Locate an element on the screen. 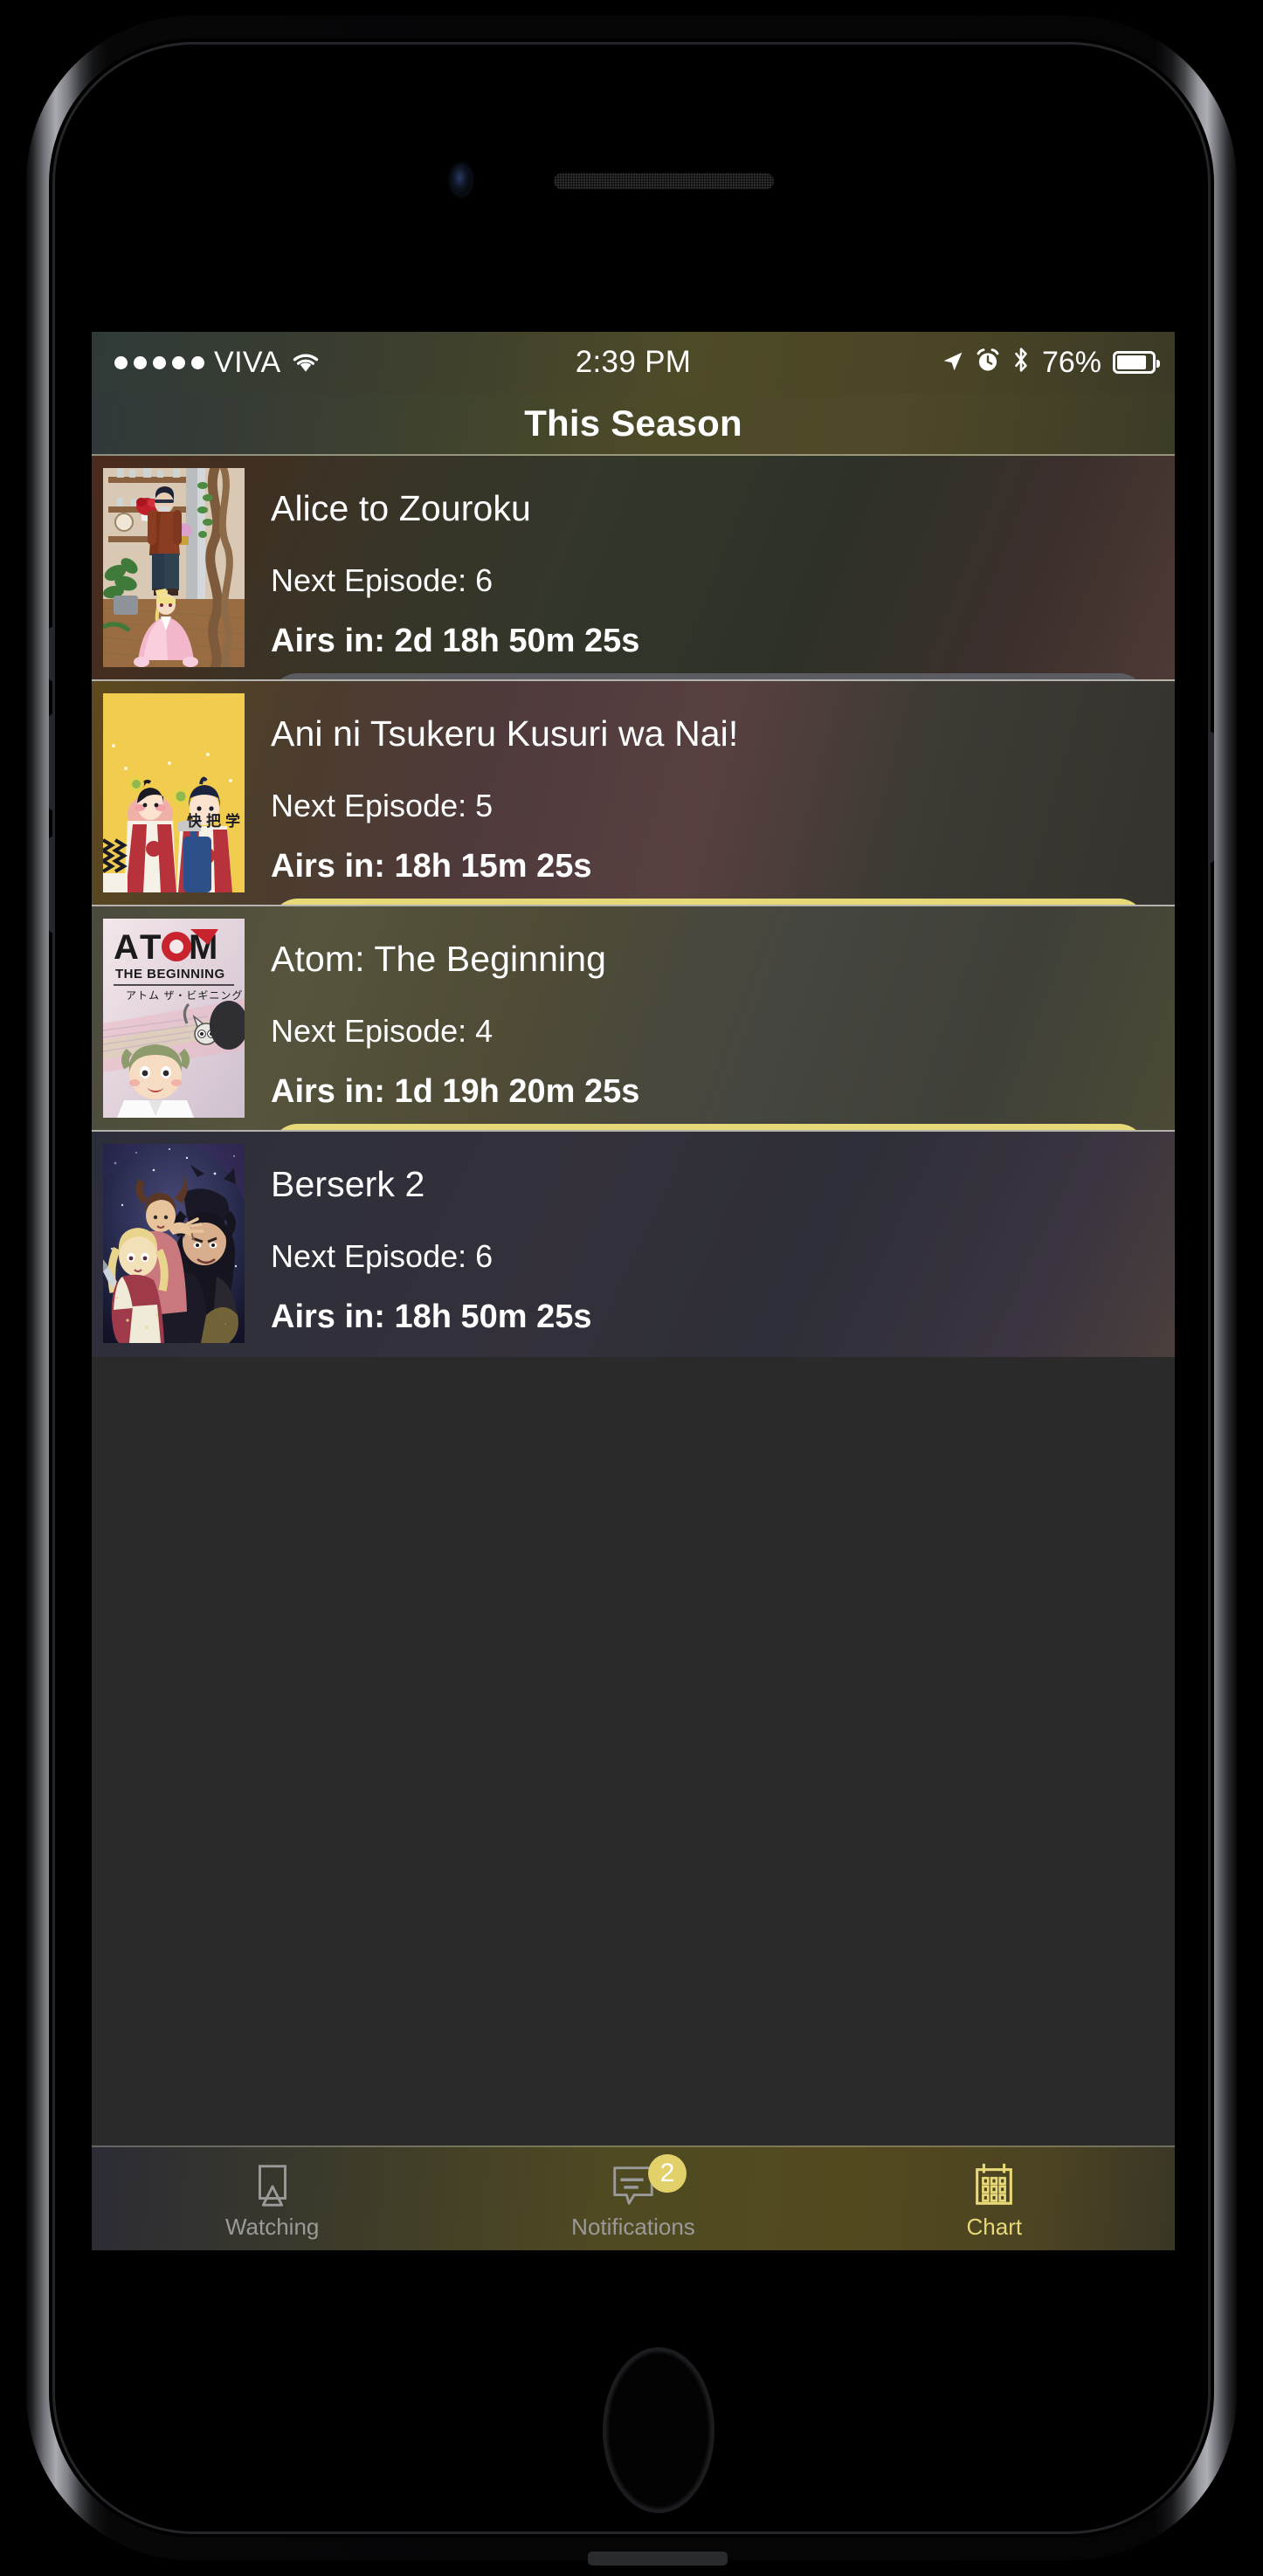 This screenshot has height=2576, width=1263. svg-text: アトム ザ・ビギニング is located at coordinates (184, 995).